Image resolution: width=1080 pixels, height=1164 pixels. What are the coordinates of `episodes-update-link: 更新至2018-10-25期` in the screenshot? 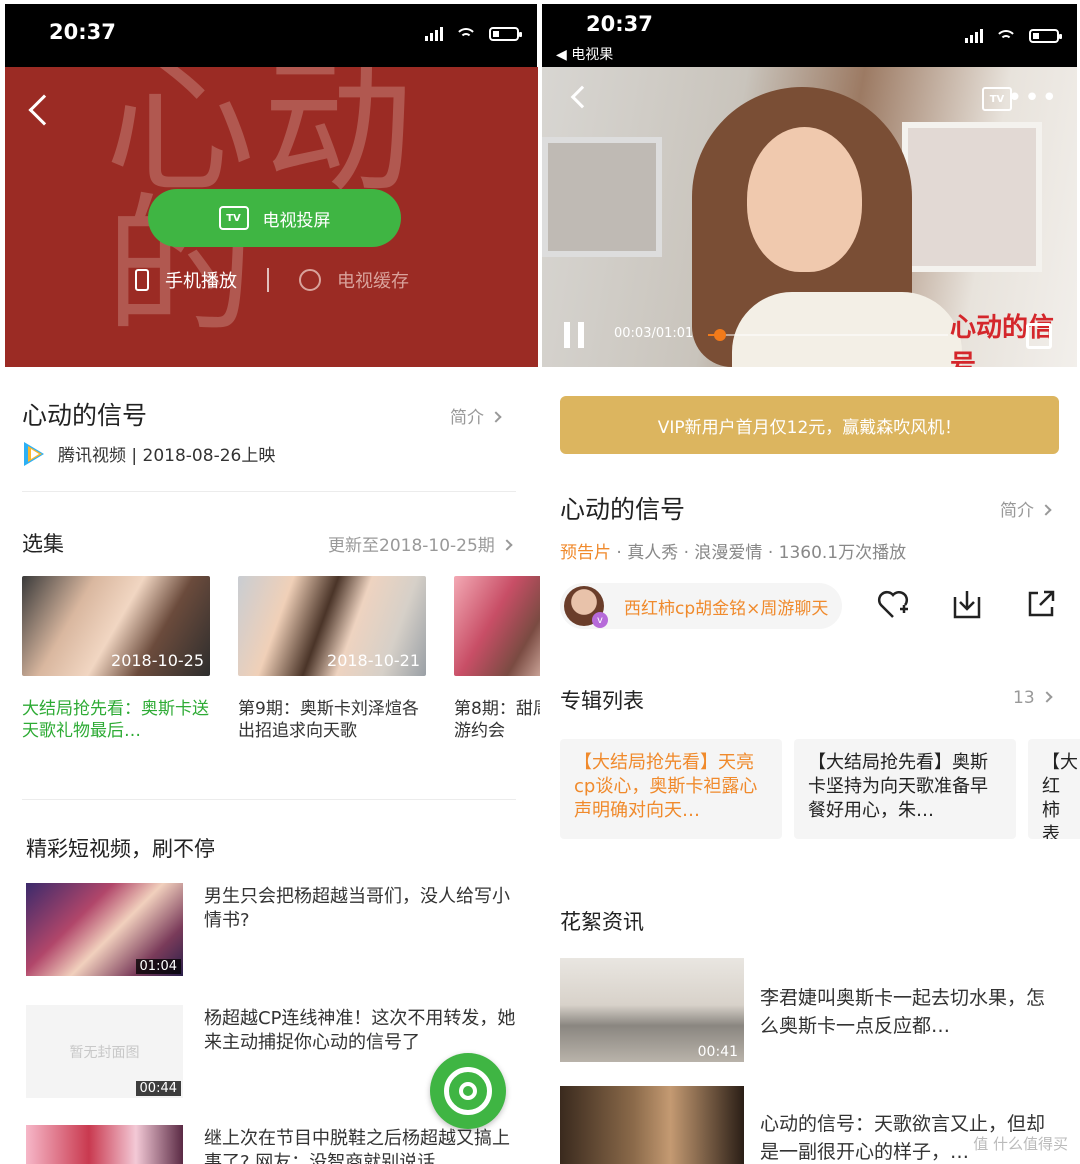 It's located at (420, 543).